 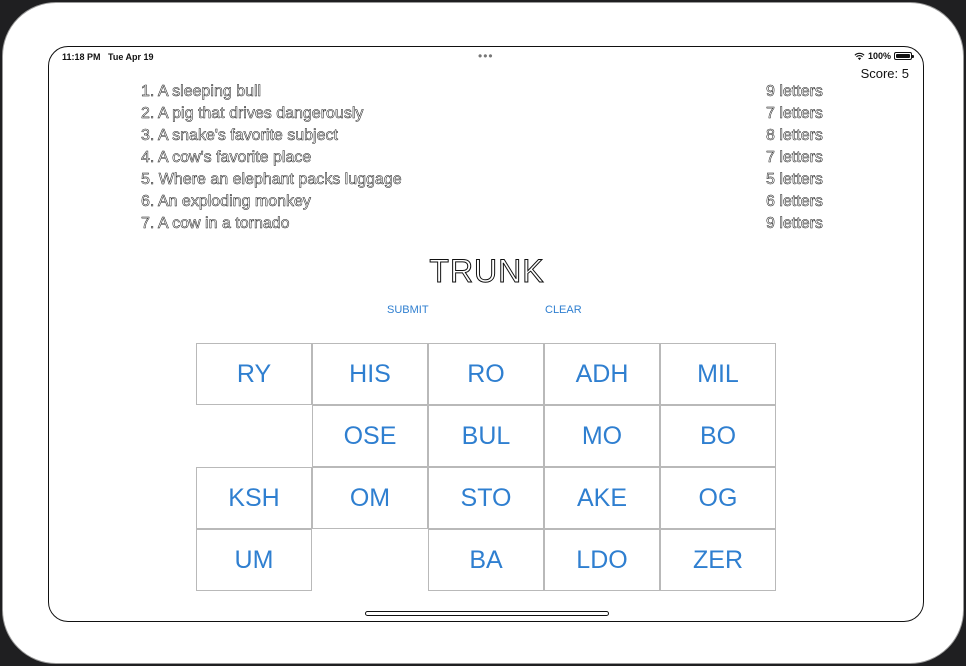 What do you see at coordinates (496, 204) in the screenshot?
I see `clue-row: 6. An exploding monkey 6 letters` at bounding box center [496, 204].